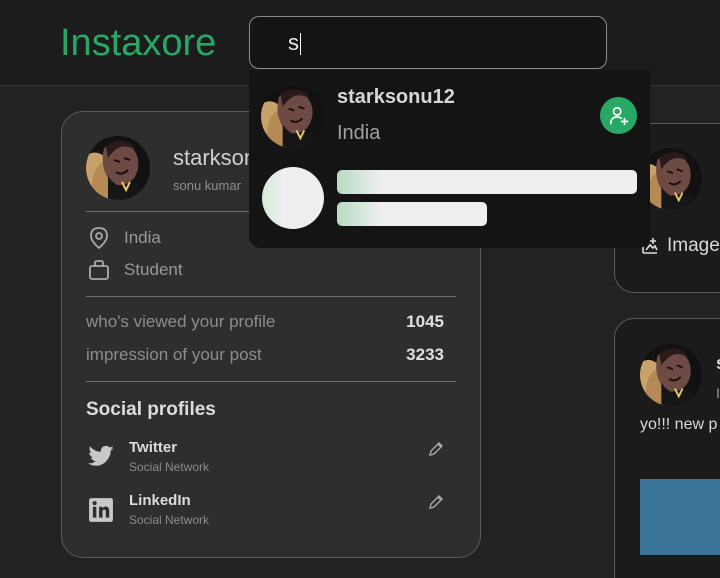 Image resolution: width=720 pixels, height=578 pixels. I want to click on occupation-text: Student, so click(153, 269).